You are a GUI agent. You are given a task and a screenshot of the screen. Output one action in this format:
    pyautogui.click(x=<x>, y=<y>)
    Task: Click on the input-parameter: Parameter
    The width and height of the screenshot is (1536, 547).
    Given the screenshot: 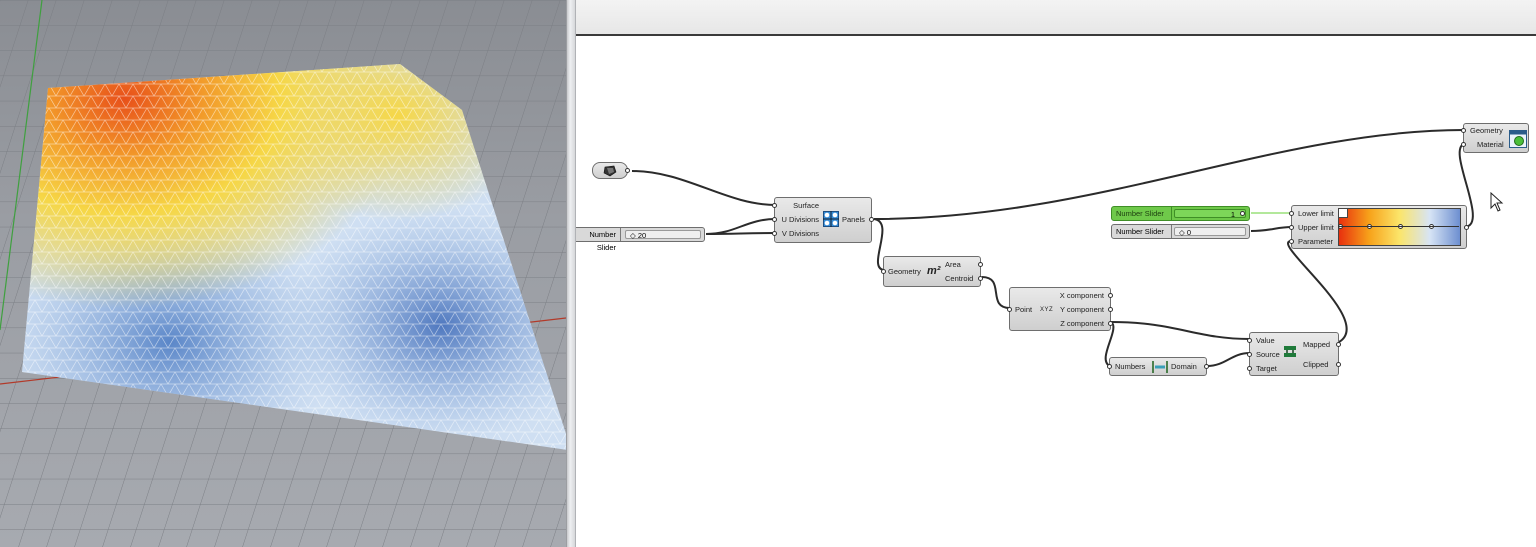 What is the action you would take?
    pyautogui.click(x=1316, y=241)
    